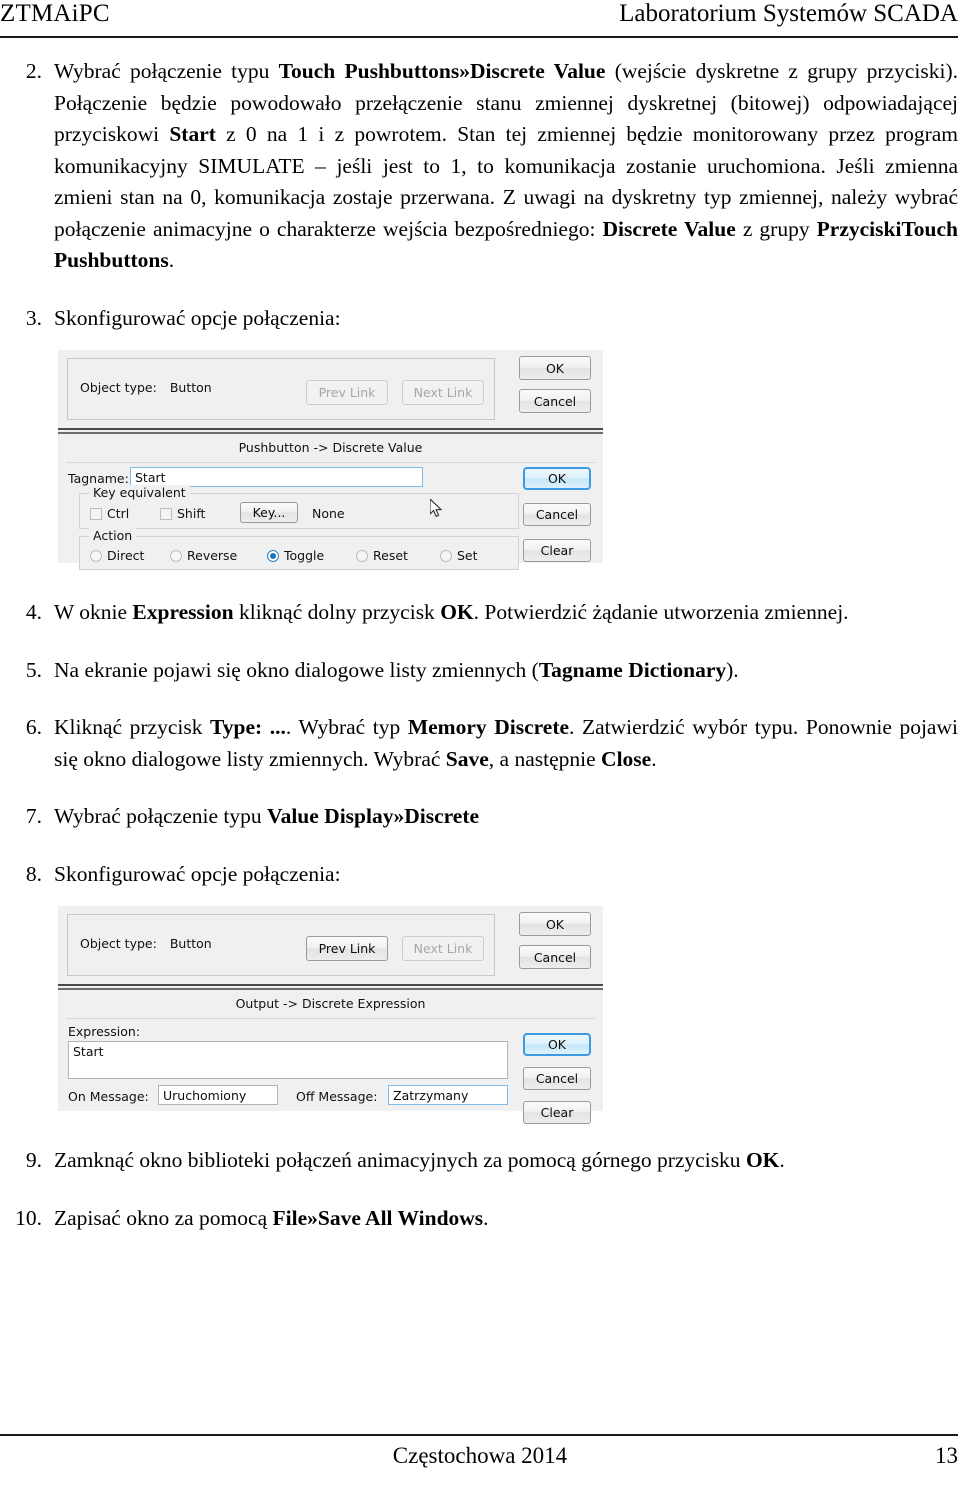 This screenshot has height=1488, width=960. Describe the element at coordinates (459, 555) in the screenshot. I see `dialog1-action-radio-set: Set` at that location.